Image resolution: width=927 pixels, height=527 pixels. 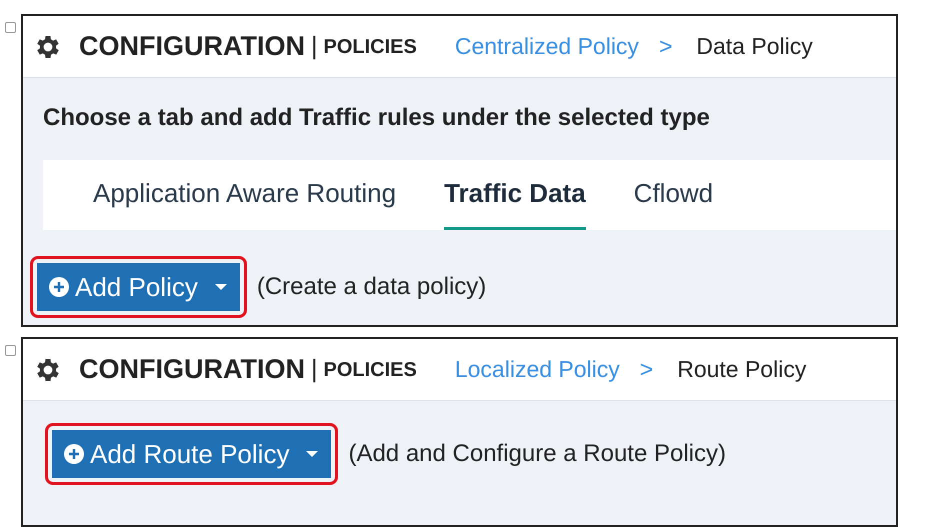 What do you see at coordinates (515, 195) in the screenshot?
I see `tab: Traffic Data` at bounding box center [515, 195].